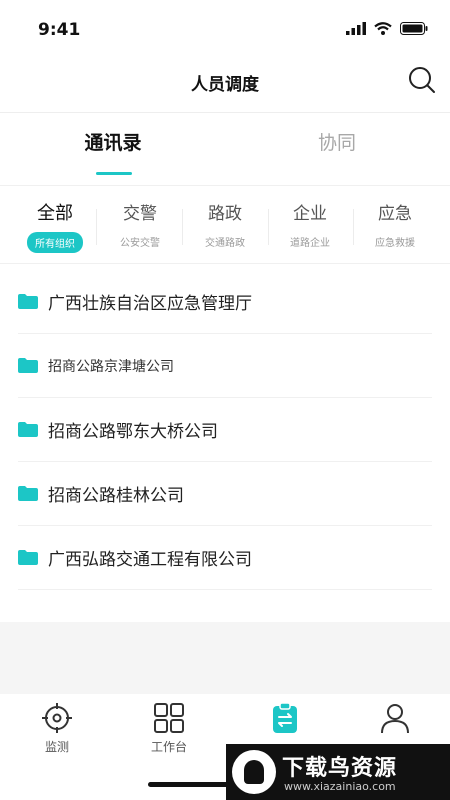 This screenshot has height=800, width=450. What do you see at coordinates (225, 494) in the screenshot?
I see `list-item: 招商公路桂林公司` at bounding box center [225, 494].